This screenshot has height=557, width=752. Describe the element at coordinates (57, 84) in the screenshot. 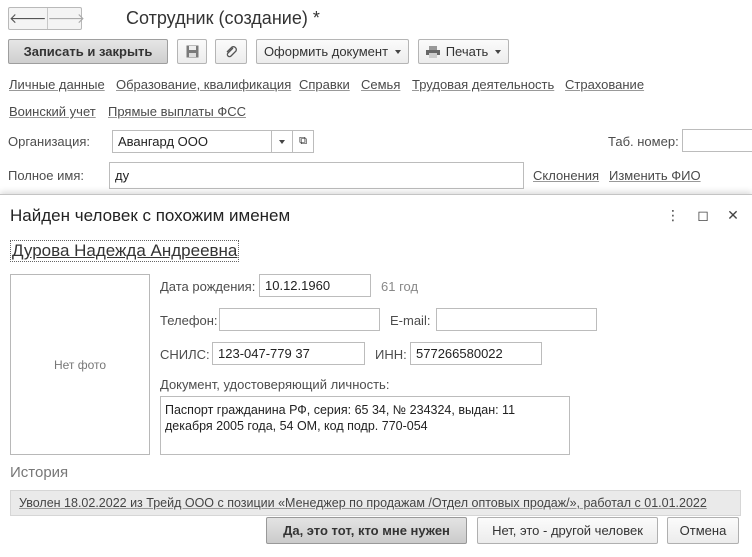

I see `link-personal-data: Личные данные` at that location.